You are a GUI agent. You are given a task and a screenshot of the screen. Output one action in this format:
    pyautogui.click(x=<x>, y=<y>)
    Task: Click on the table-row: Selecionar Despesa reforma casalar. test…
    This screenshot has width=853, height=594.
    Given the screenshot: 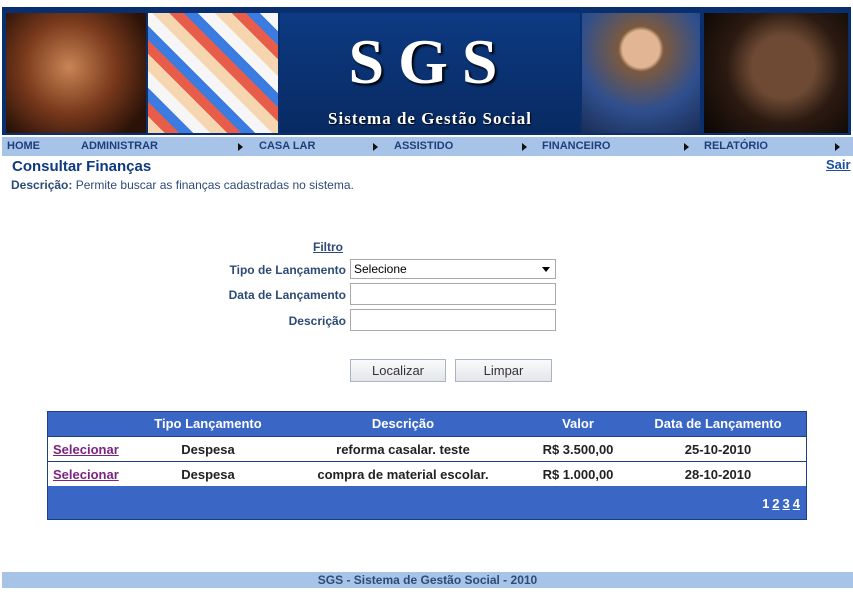 What is the action you would take?
    pyautogui.click(x=427, y=448)
    